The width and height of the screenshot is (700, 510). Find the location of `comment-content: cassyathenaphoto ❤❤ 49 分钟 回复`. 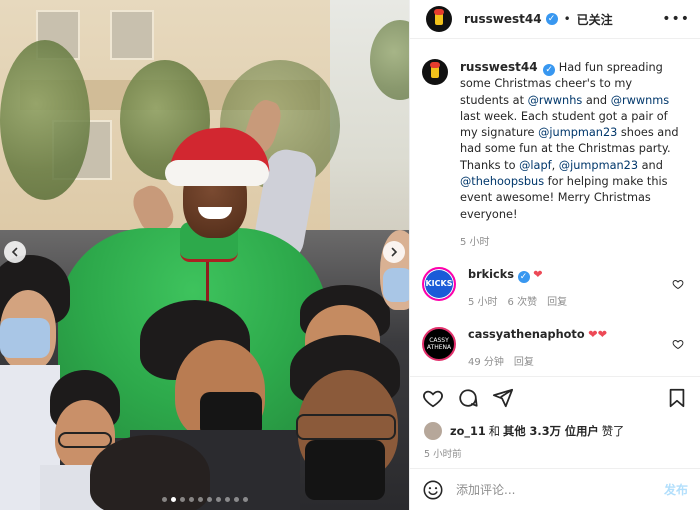

comment-content: cassyathenaphoto ❤❤ 49 分钟 回复 is located at coordinates (537, 347).